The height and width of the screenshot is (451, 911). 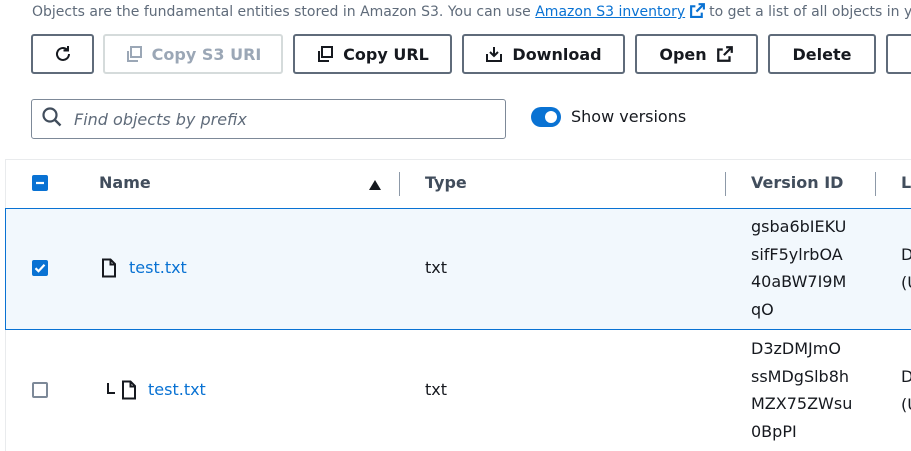 What do you see at coordinates (762, 309) in the screenshot?
I see `version-id-line: qO` at bounding box center [762, 309].